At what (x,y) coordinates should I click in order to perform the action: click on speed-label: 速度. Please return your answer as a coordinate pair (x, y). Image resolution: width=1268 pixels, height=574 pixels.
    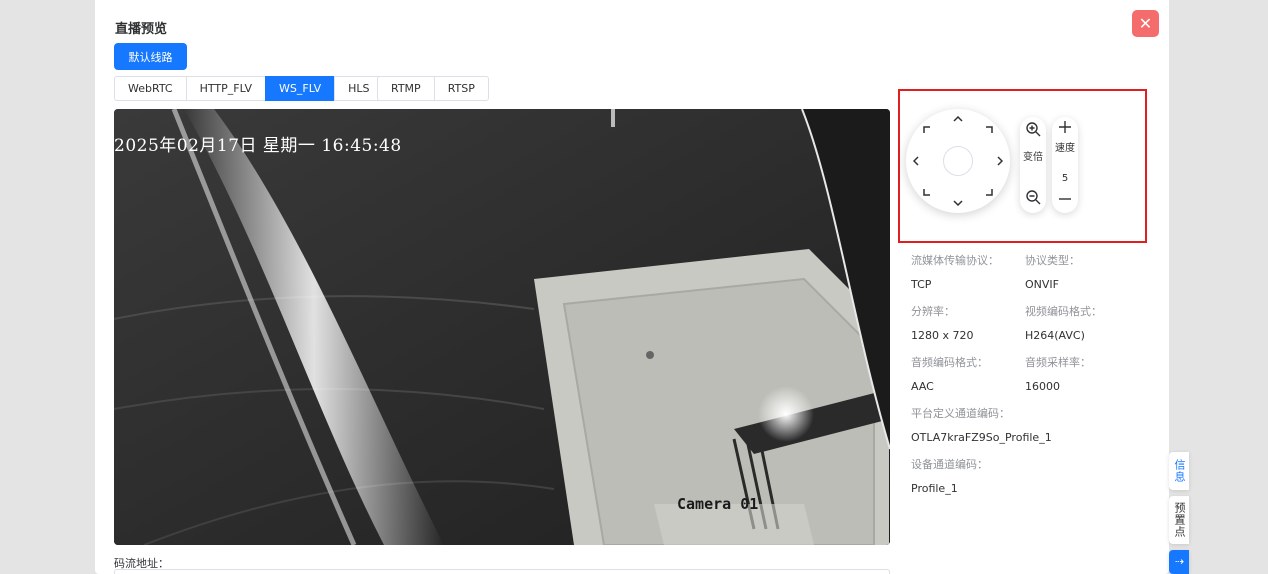
    Looking at the image, I should click on (1065, 148).